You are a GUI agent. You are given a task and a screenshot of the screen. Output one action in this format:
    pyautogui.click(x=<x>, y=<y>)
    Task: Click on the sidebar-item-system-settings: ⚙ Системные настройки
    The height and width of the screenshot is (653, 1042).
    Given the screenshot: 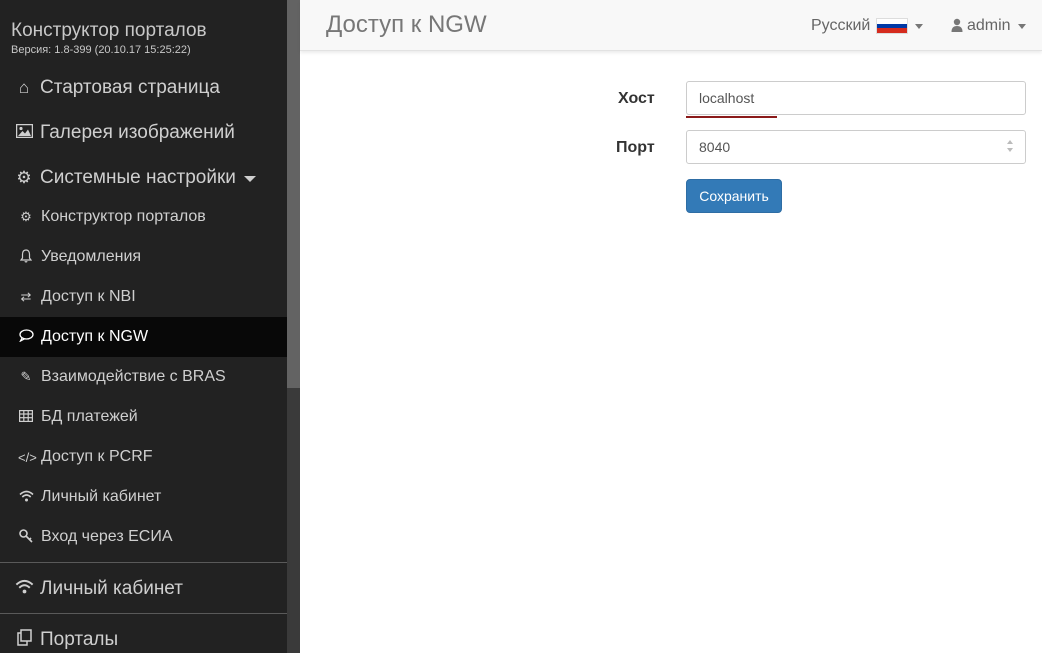 What is the action you would take?
    pyautogui.click(x=143, y=177)
    